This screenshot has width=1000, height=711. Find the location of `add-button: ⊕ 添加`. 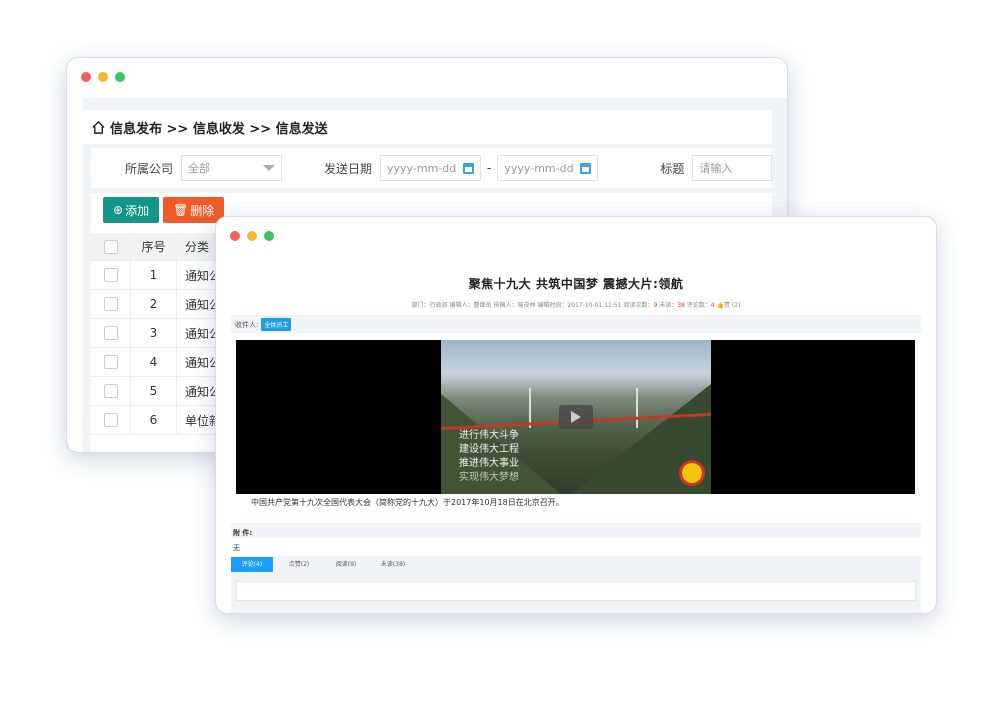

add-button: ⊕ 添加 is located at coordinates (131, 210).